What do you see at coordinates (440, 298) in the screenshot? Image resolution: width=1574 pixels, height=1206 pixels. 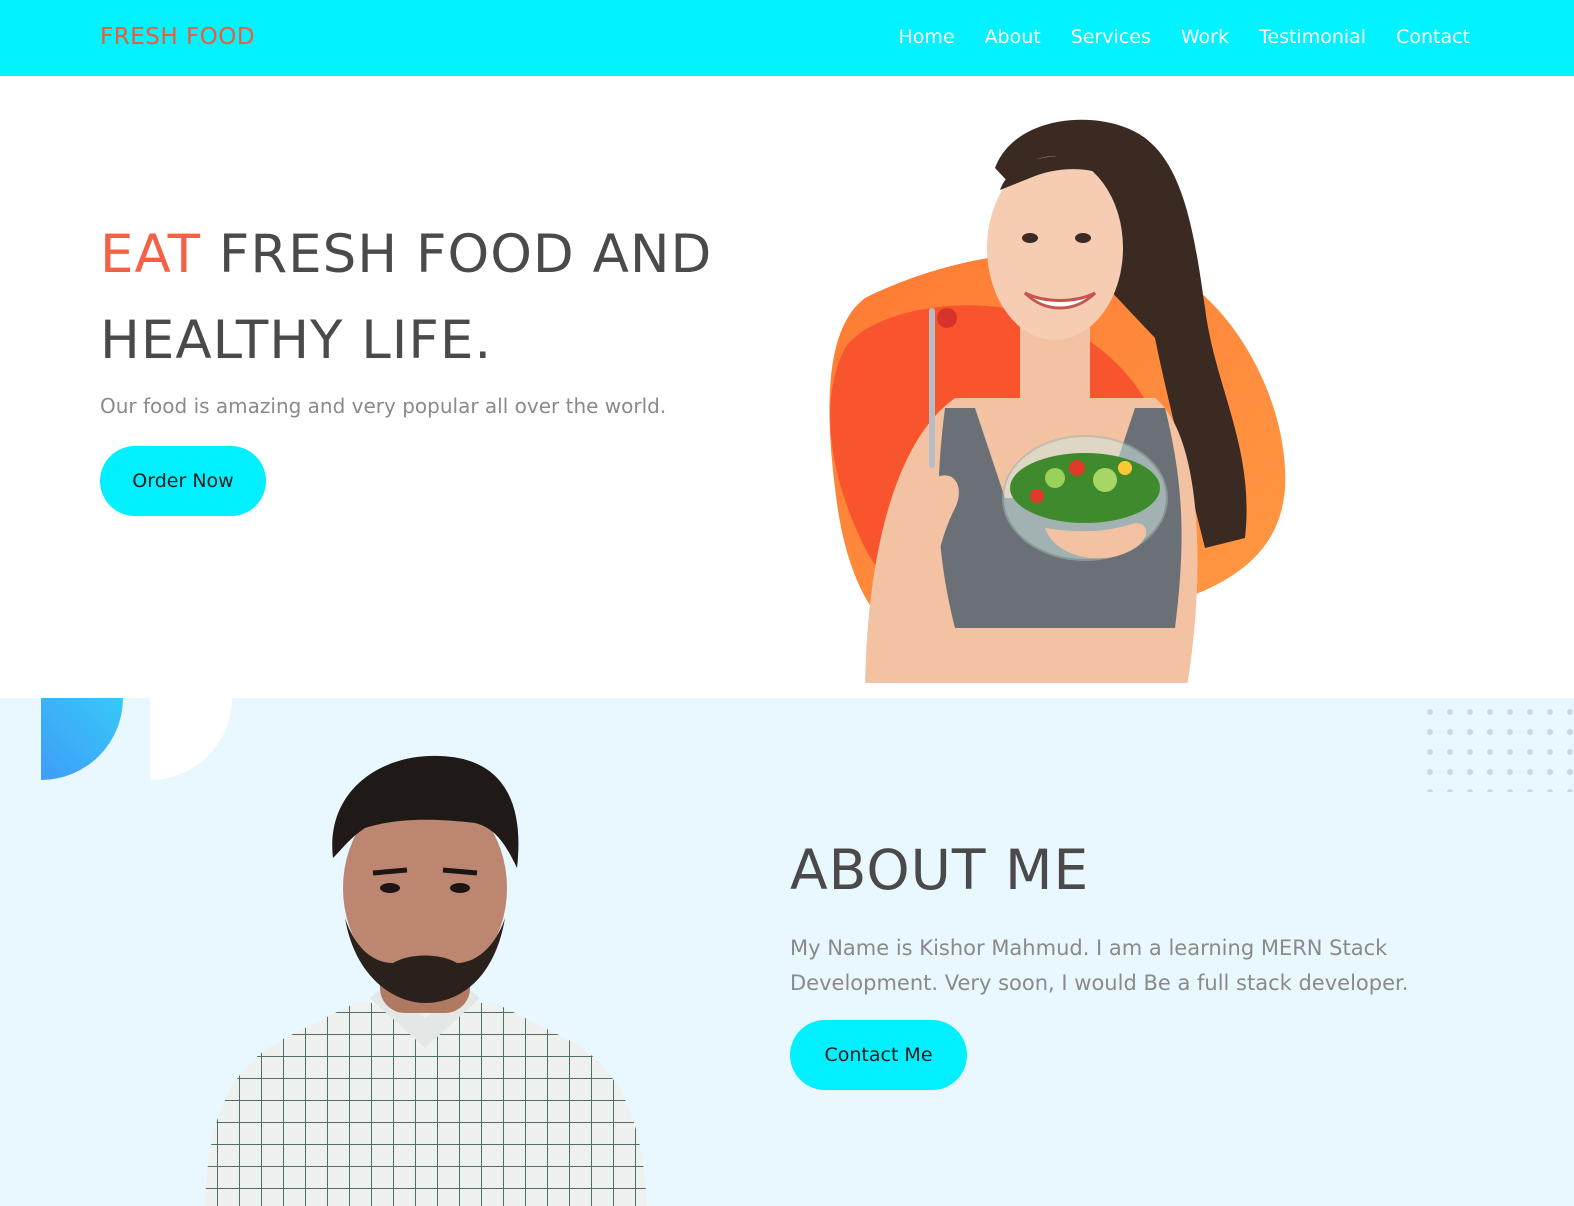 I see `hero-title: EAT FRESH FOOD AND HEALTHY LIFE.` at bounding box center [440, 298].